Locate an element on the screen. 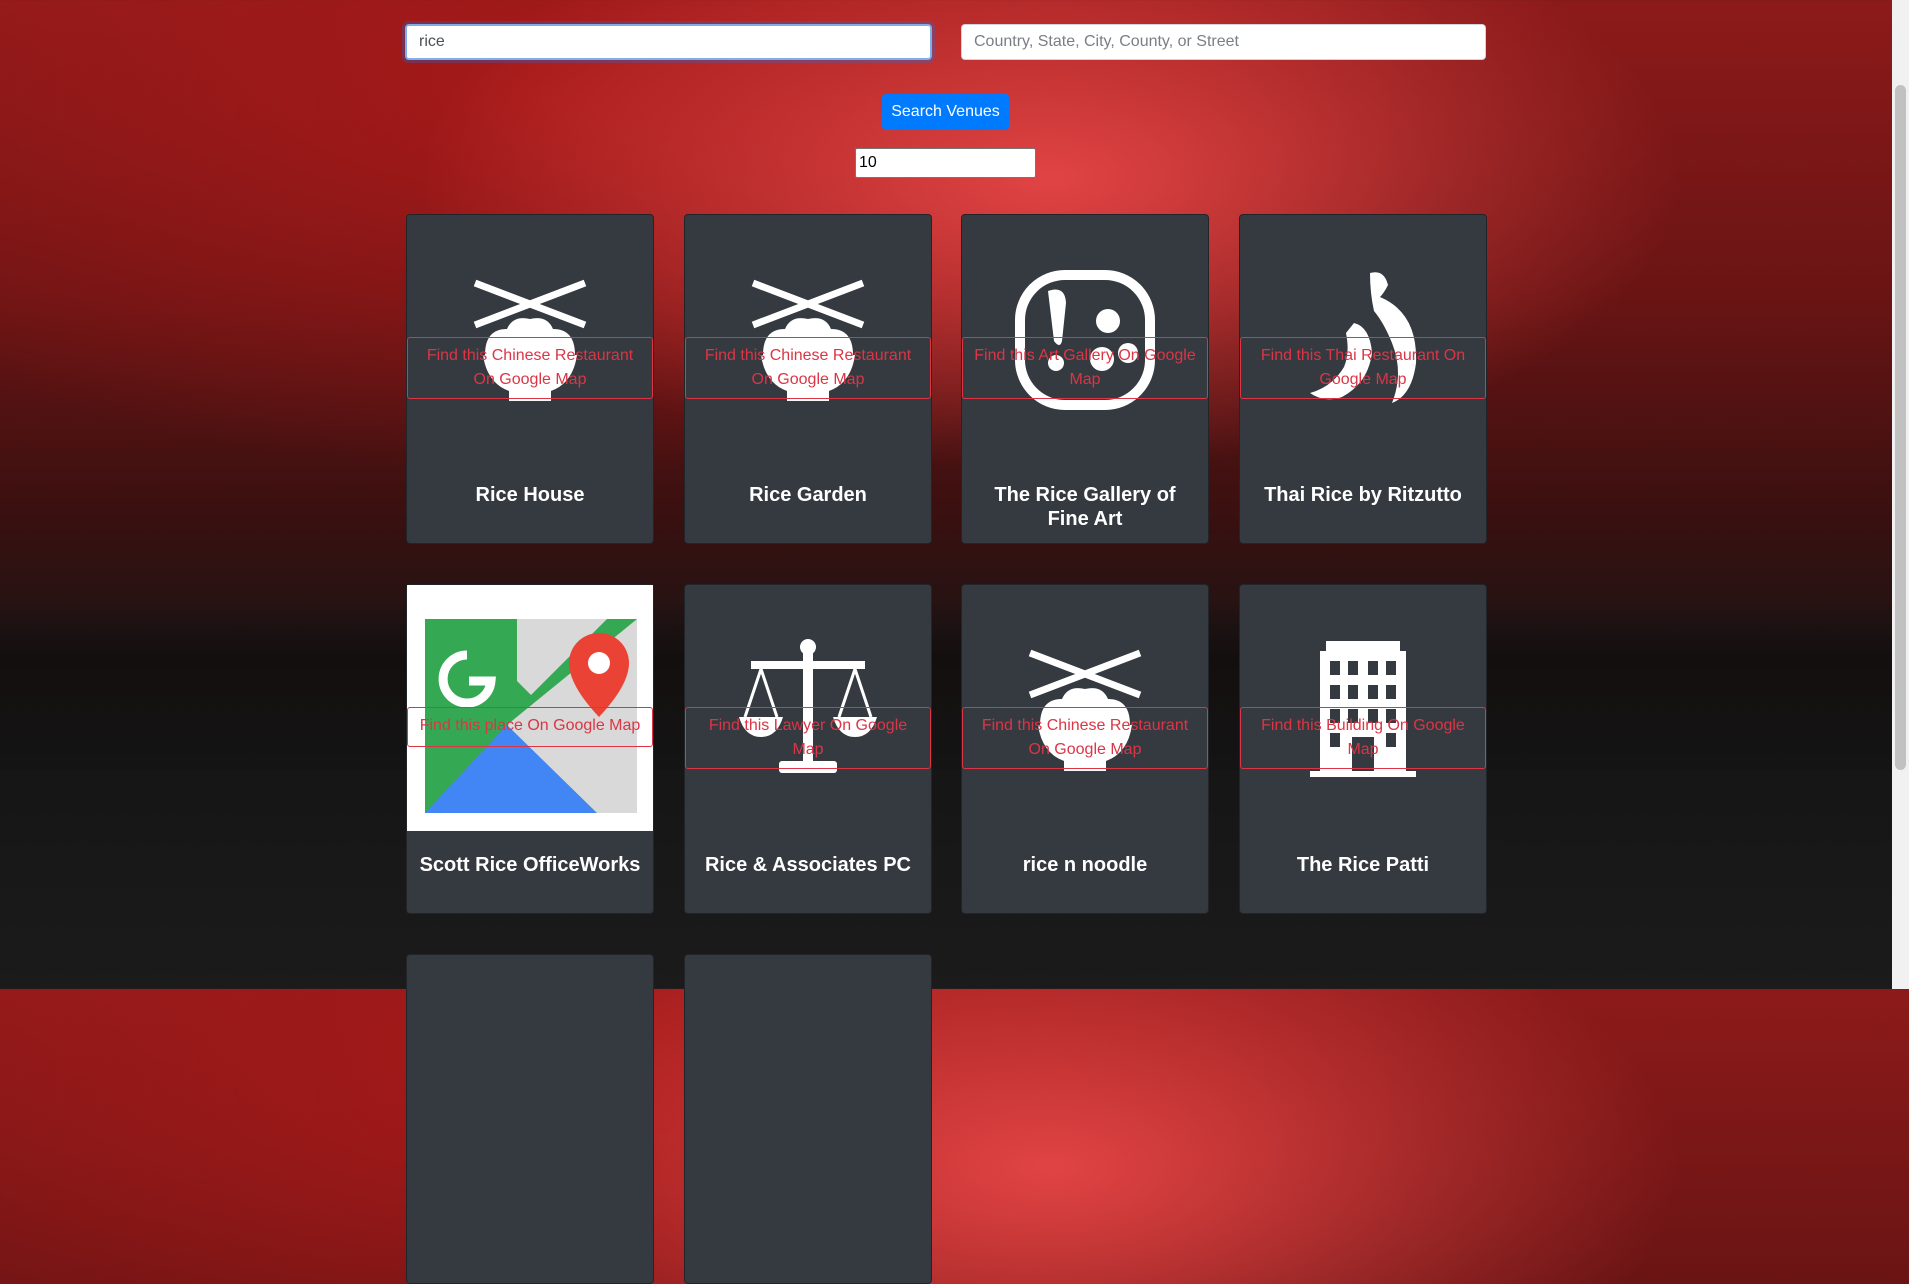  scrollbar is located at coordinates (1900, 494).